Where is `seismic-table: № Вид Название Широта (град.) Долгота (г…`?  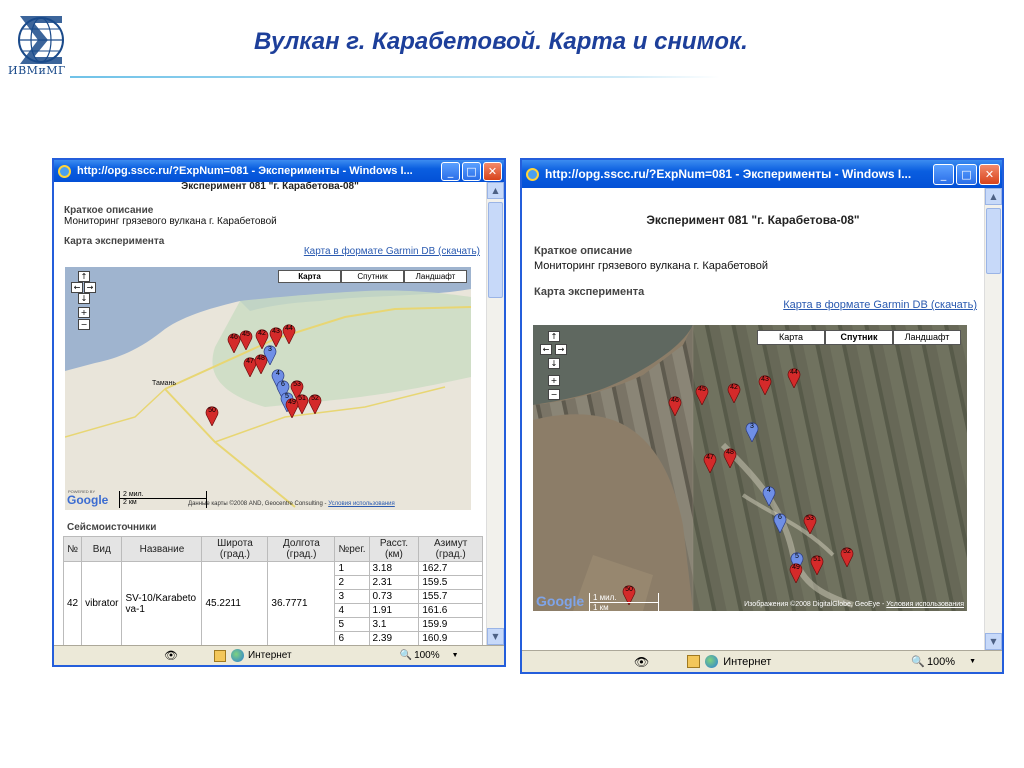 seismic-table: № Вид Название Широта (град.) Долгота (г… is located at coordinates (272, 590).